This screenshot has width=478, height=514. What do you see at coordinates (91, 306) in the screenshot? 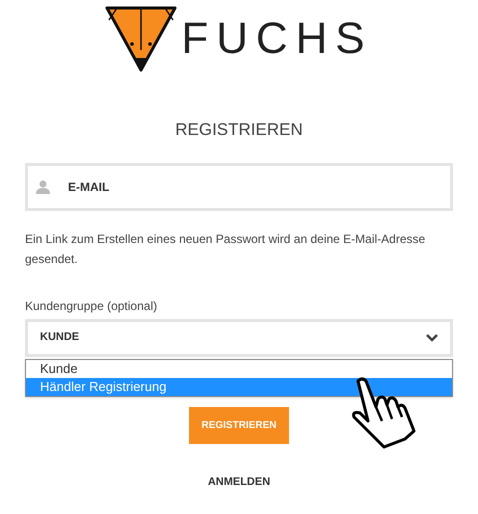
I see `field-label: Kundengruppe (optional)` at bounding box center [91, 306].